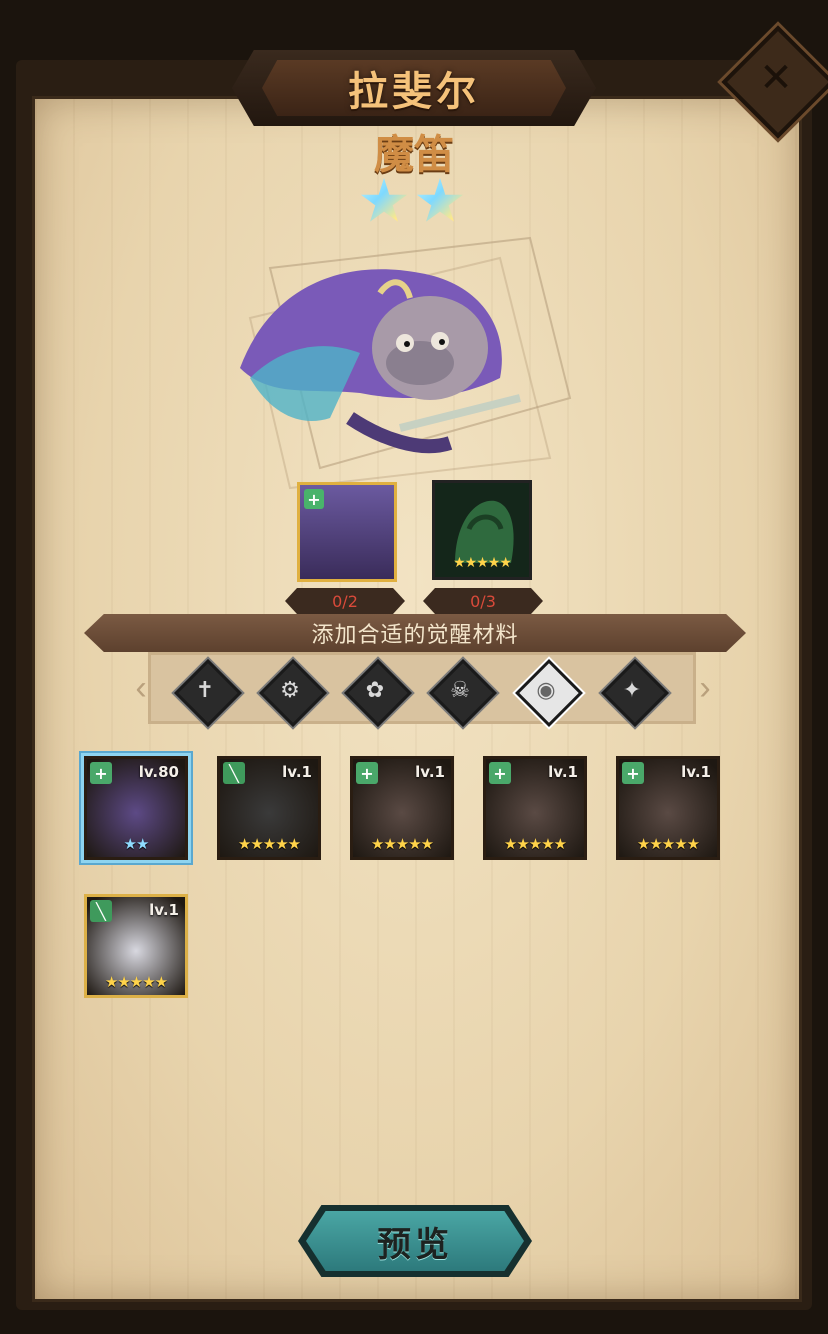  I want to click on hero-star-rating, so click(415, 203).